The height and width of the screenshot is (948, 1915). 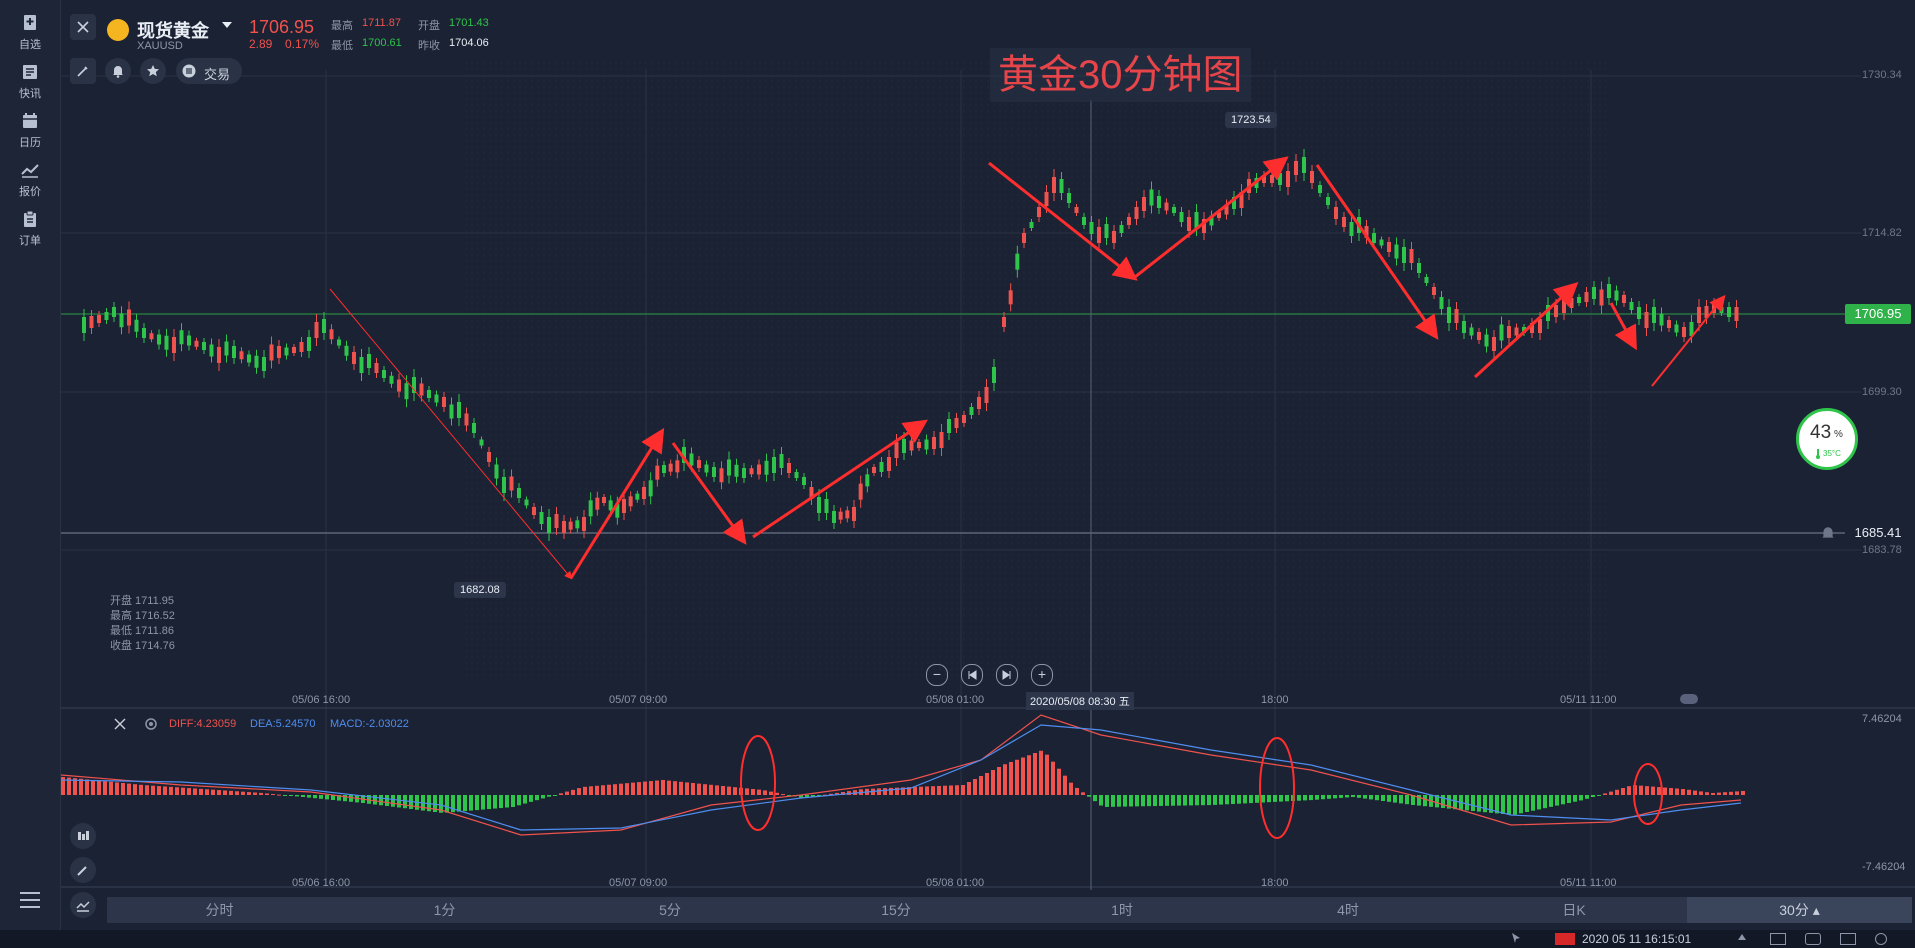 I want to click on order-clipboard-icon, so click(x=30, y=219).